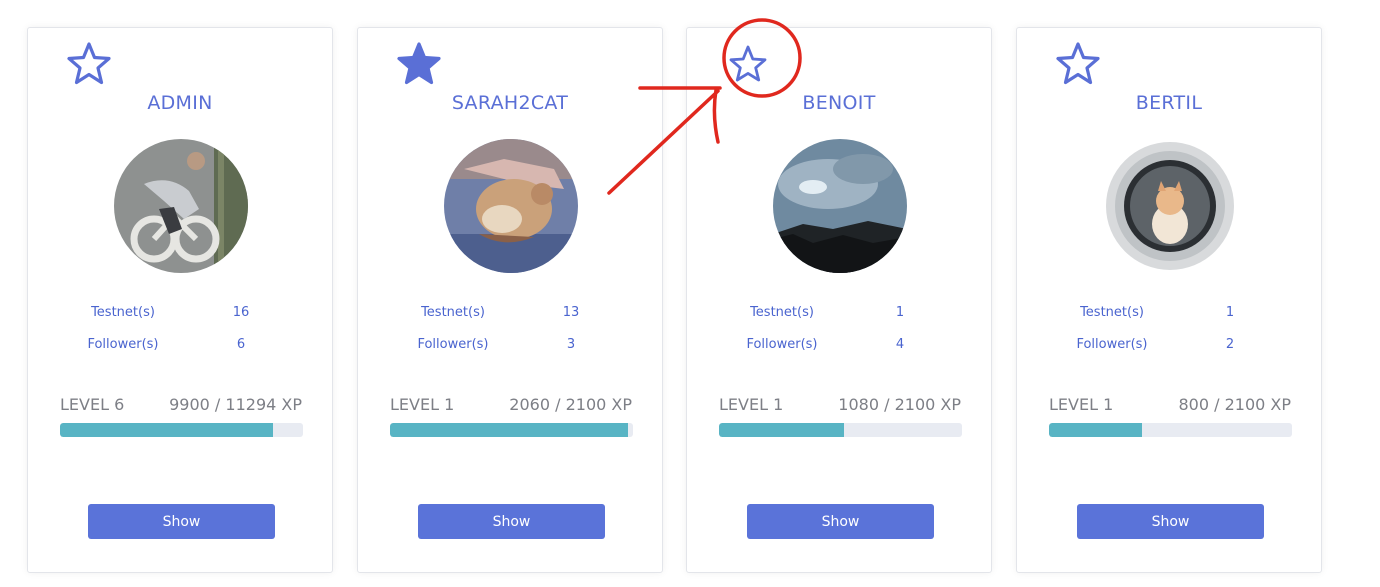 Image resolution: width=1380 pixels, height=587 pixels. What do you see at coordinates (839, 103) in the screenshot?
I see `user-name: BENOIT` at bounding box center [839, 103].